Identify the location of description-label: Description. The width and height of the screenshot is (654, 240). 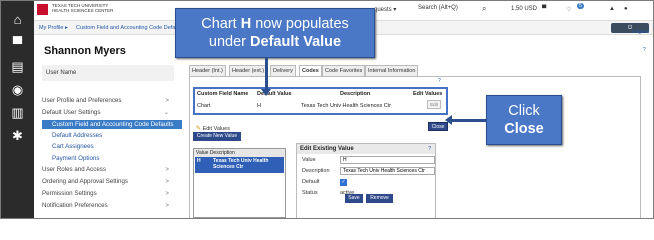
(316, 171).